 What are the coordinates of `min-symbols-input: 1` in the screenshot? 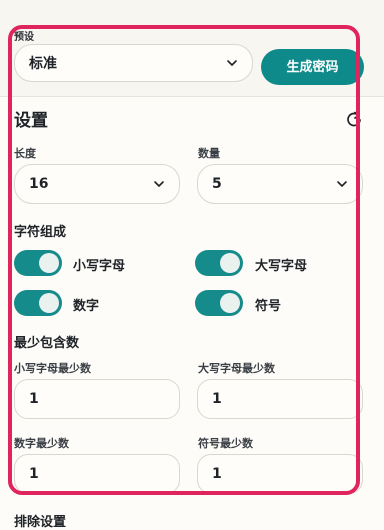 It's located at (280, 474).